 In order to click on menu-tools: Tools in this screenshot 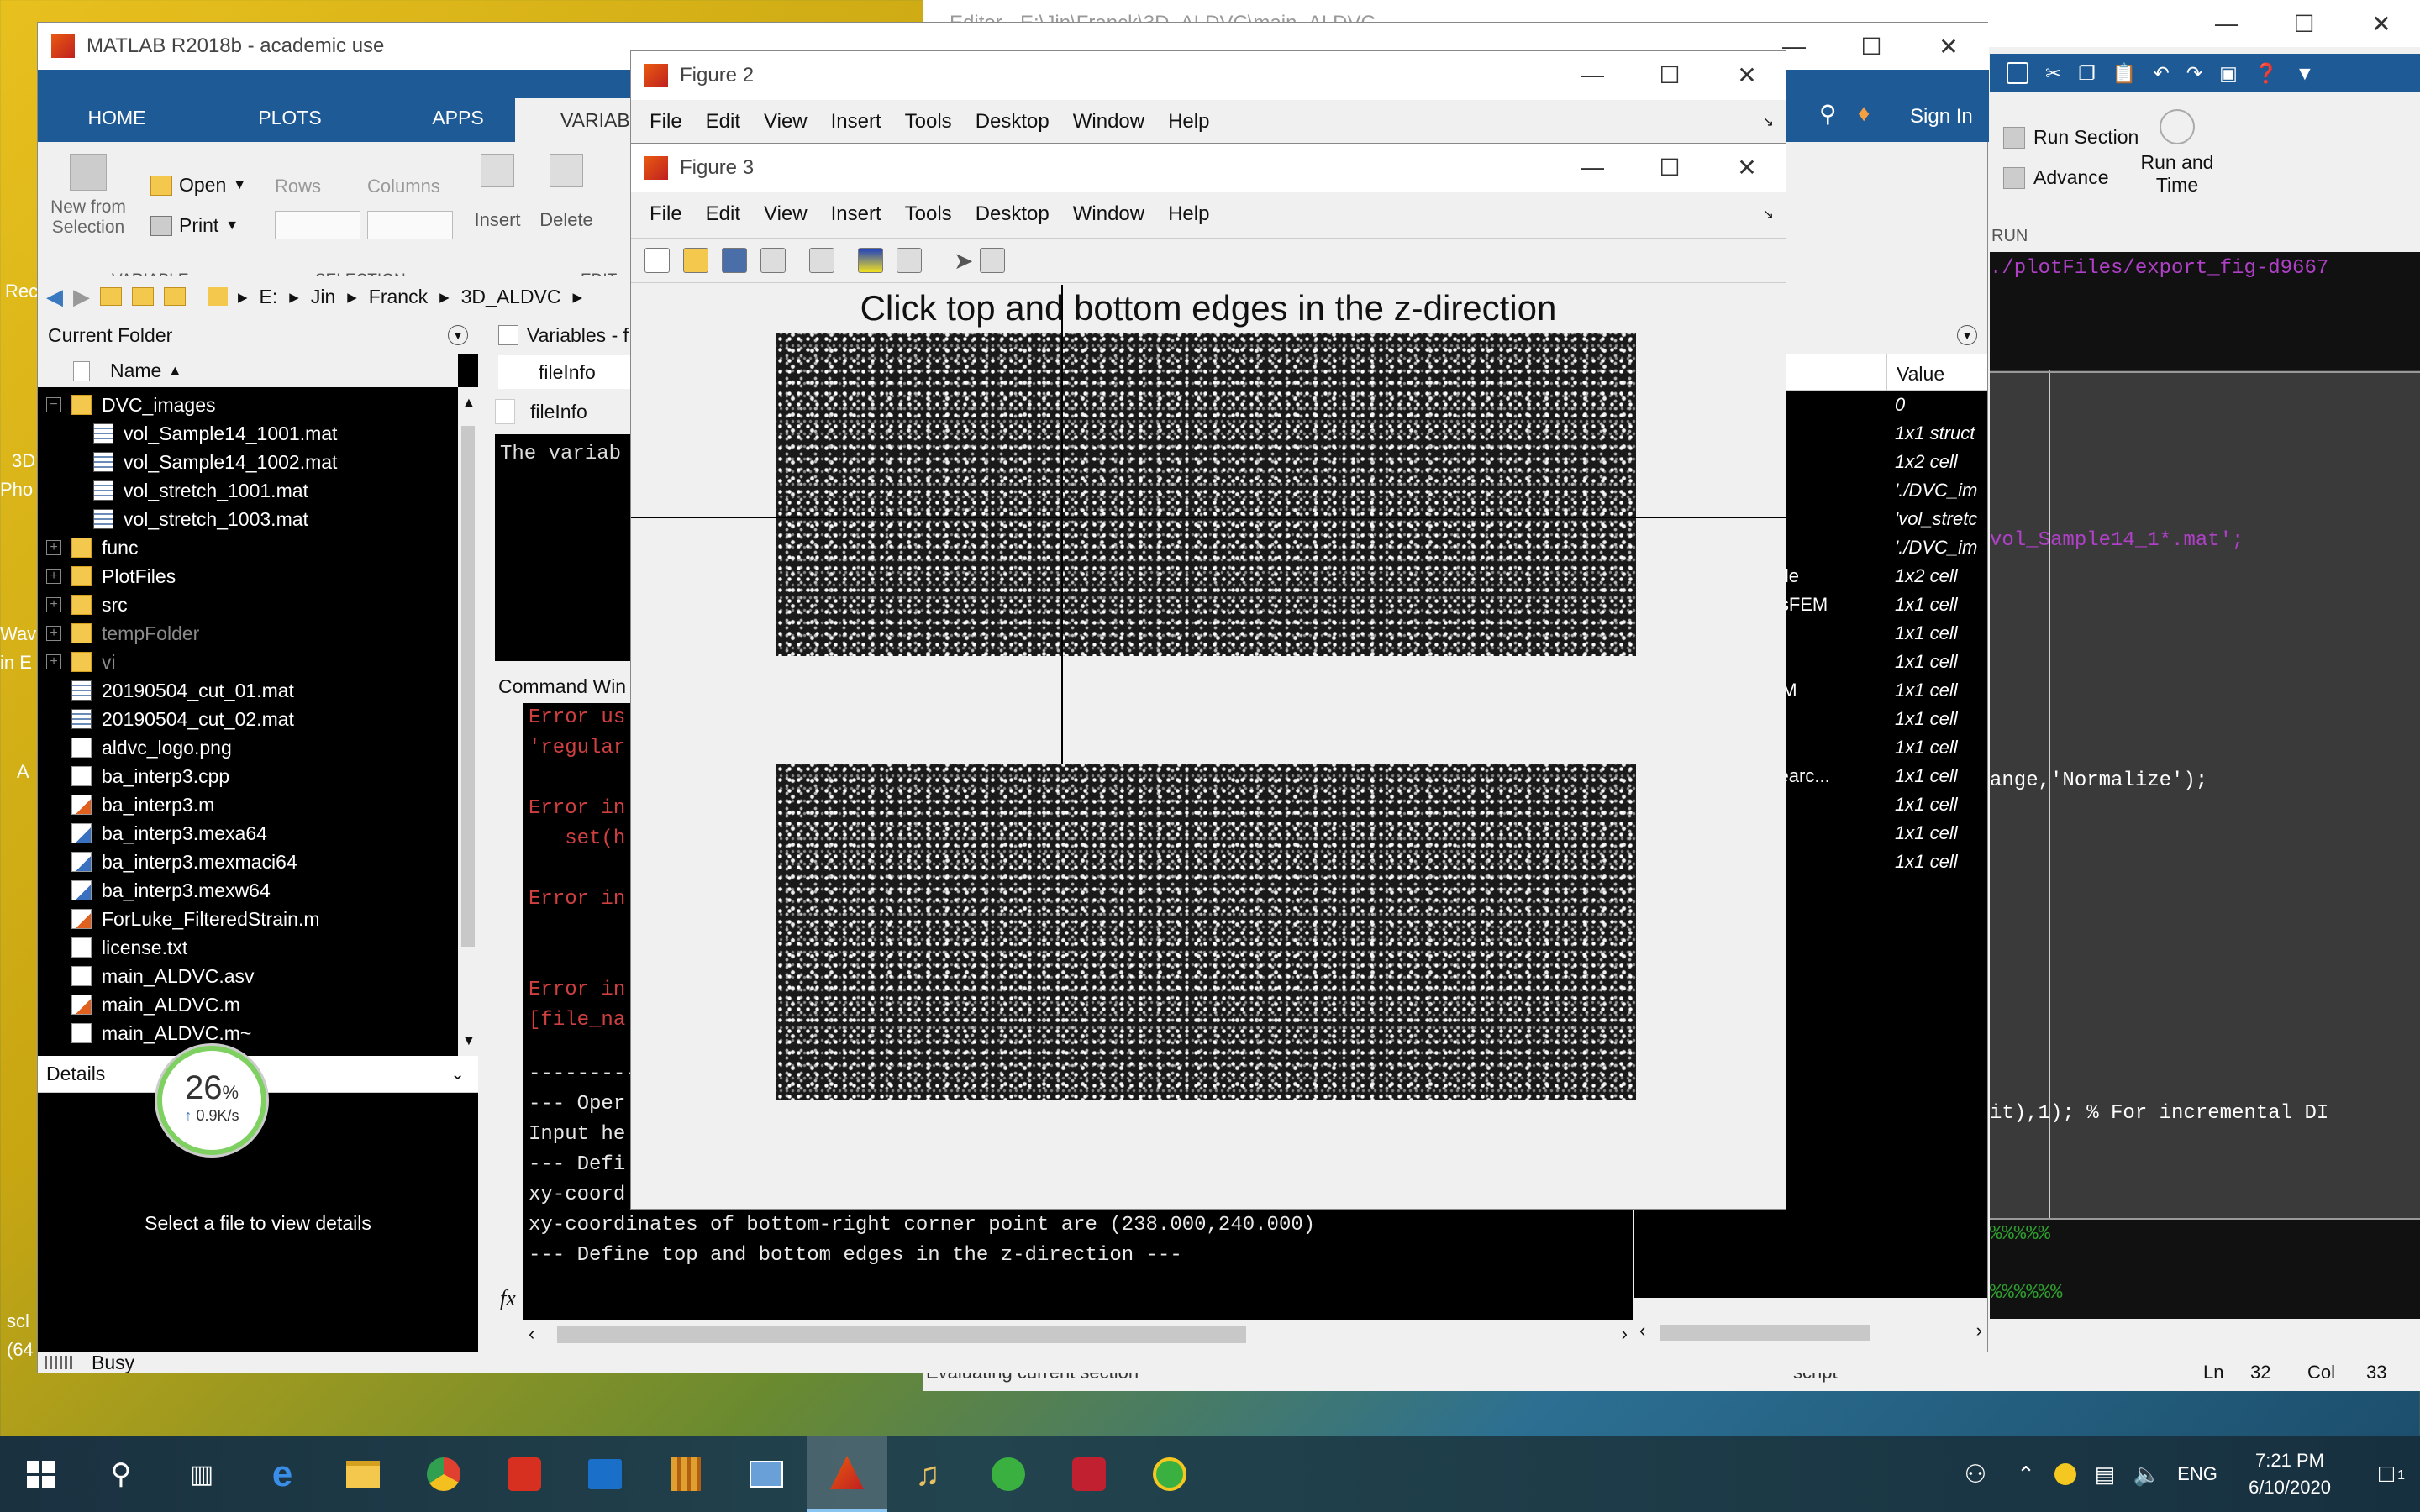, I will do `click(929, 122)`.